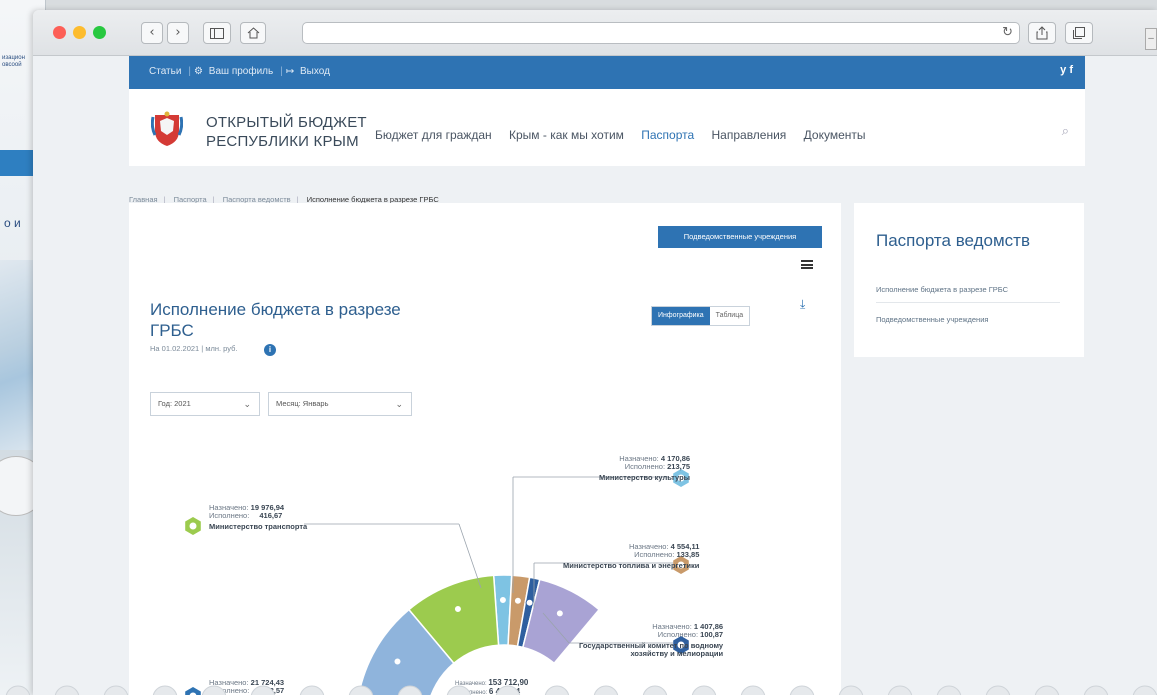 The height and width of the screenshot is (695, 1157). What do you see at coordinates (165, 71) in the screenshot?
I see `articles-link: Статьи` at bounding box center [165, 71].